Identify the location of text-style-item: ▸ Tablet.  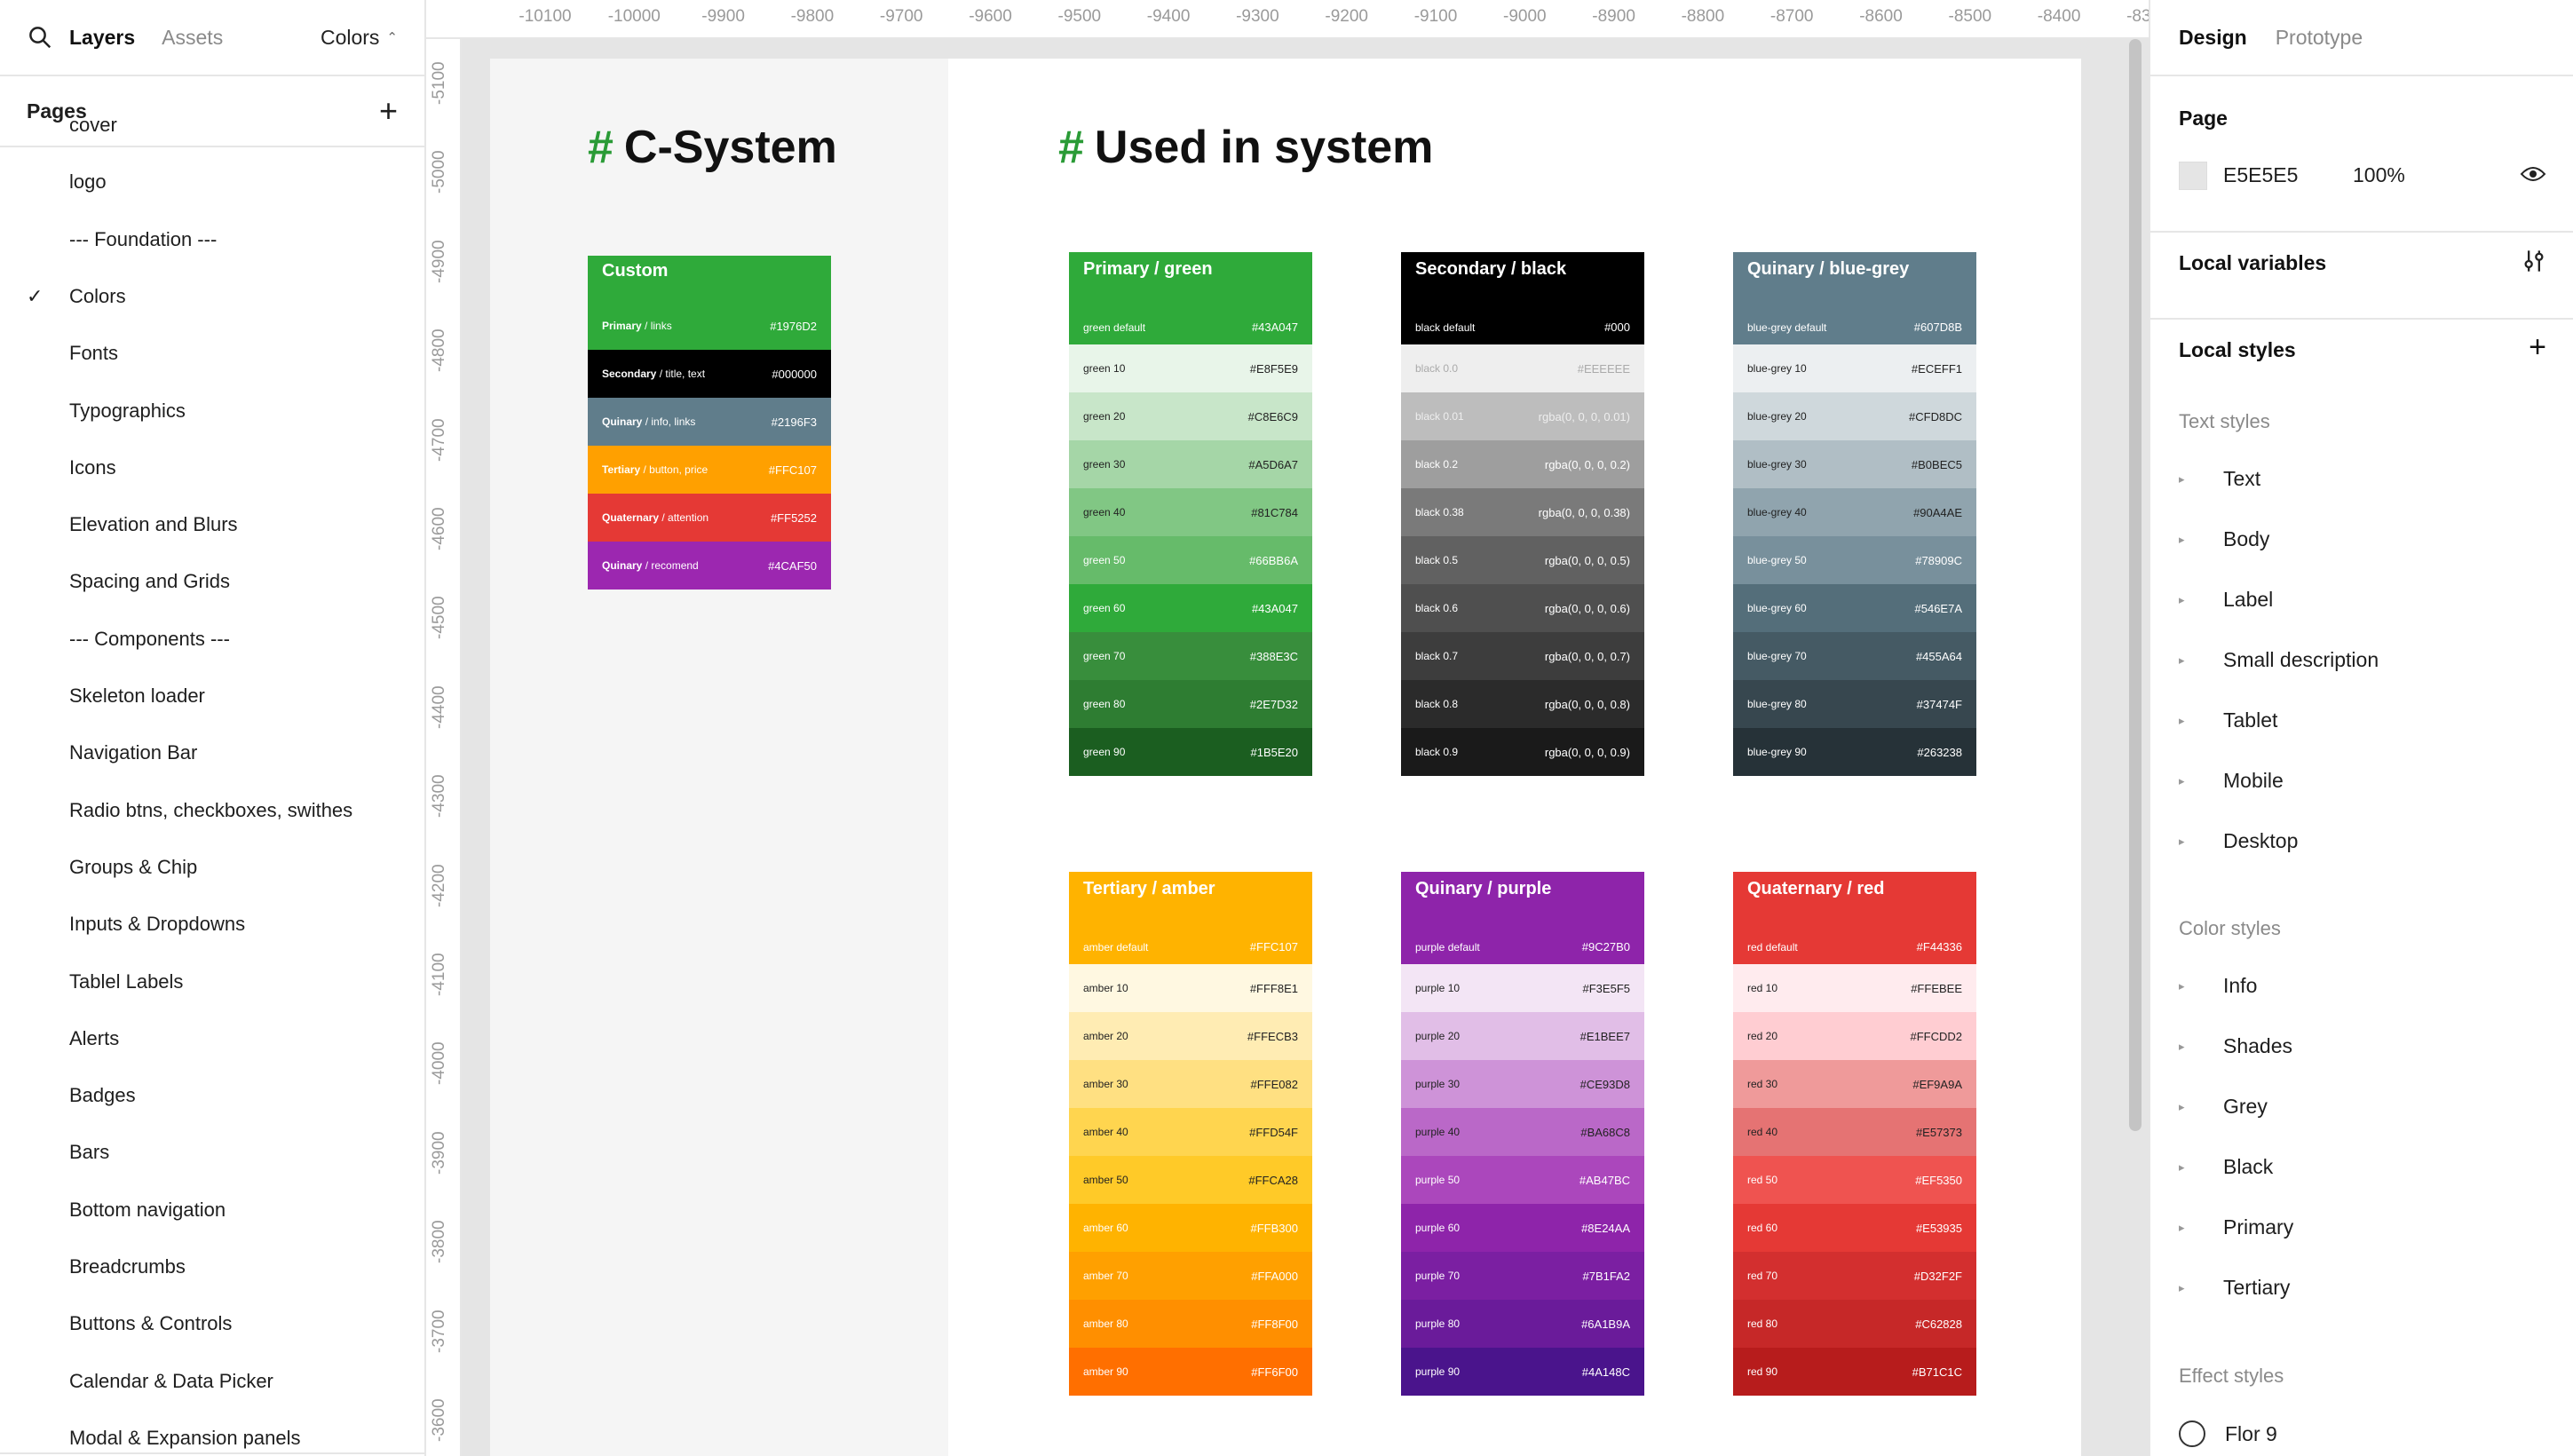
(2228, 720).